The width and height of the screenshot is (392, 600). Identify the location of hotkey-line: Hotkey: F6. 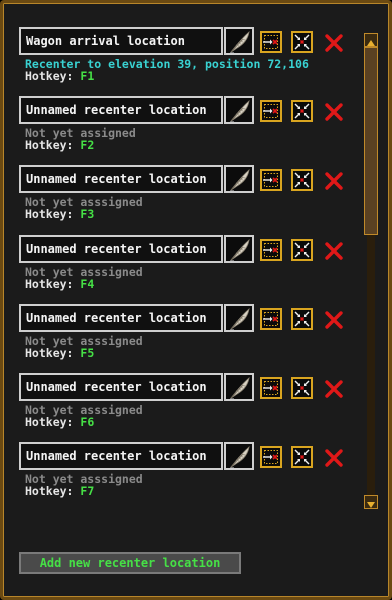
(59, 422).